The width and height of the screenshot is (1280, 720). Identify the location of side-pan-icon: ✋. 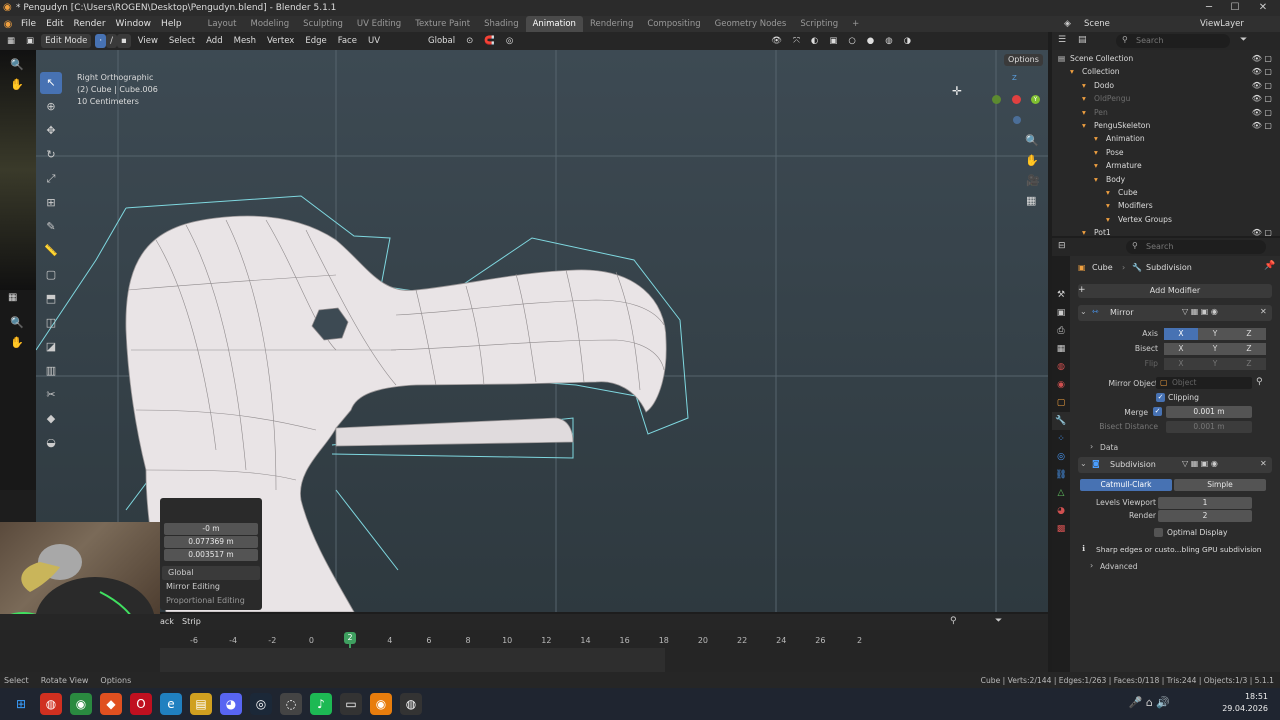
(17, 342).